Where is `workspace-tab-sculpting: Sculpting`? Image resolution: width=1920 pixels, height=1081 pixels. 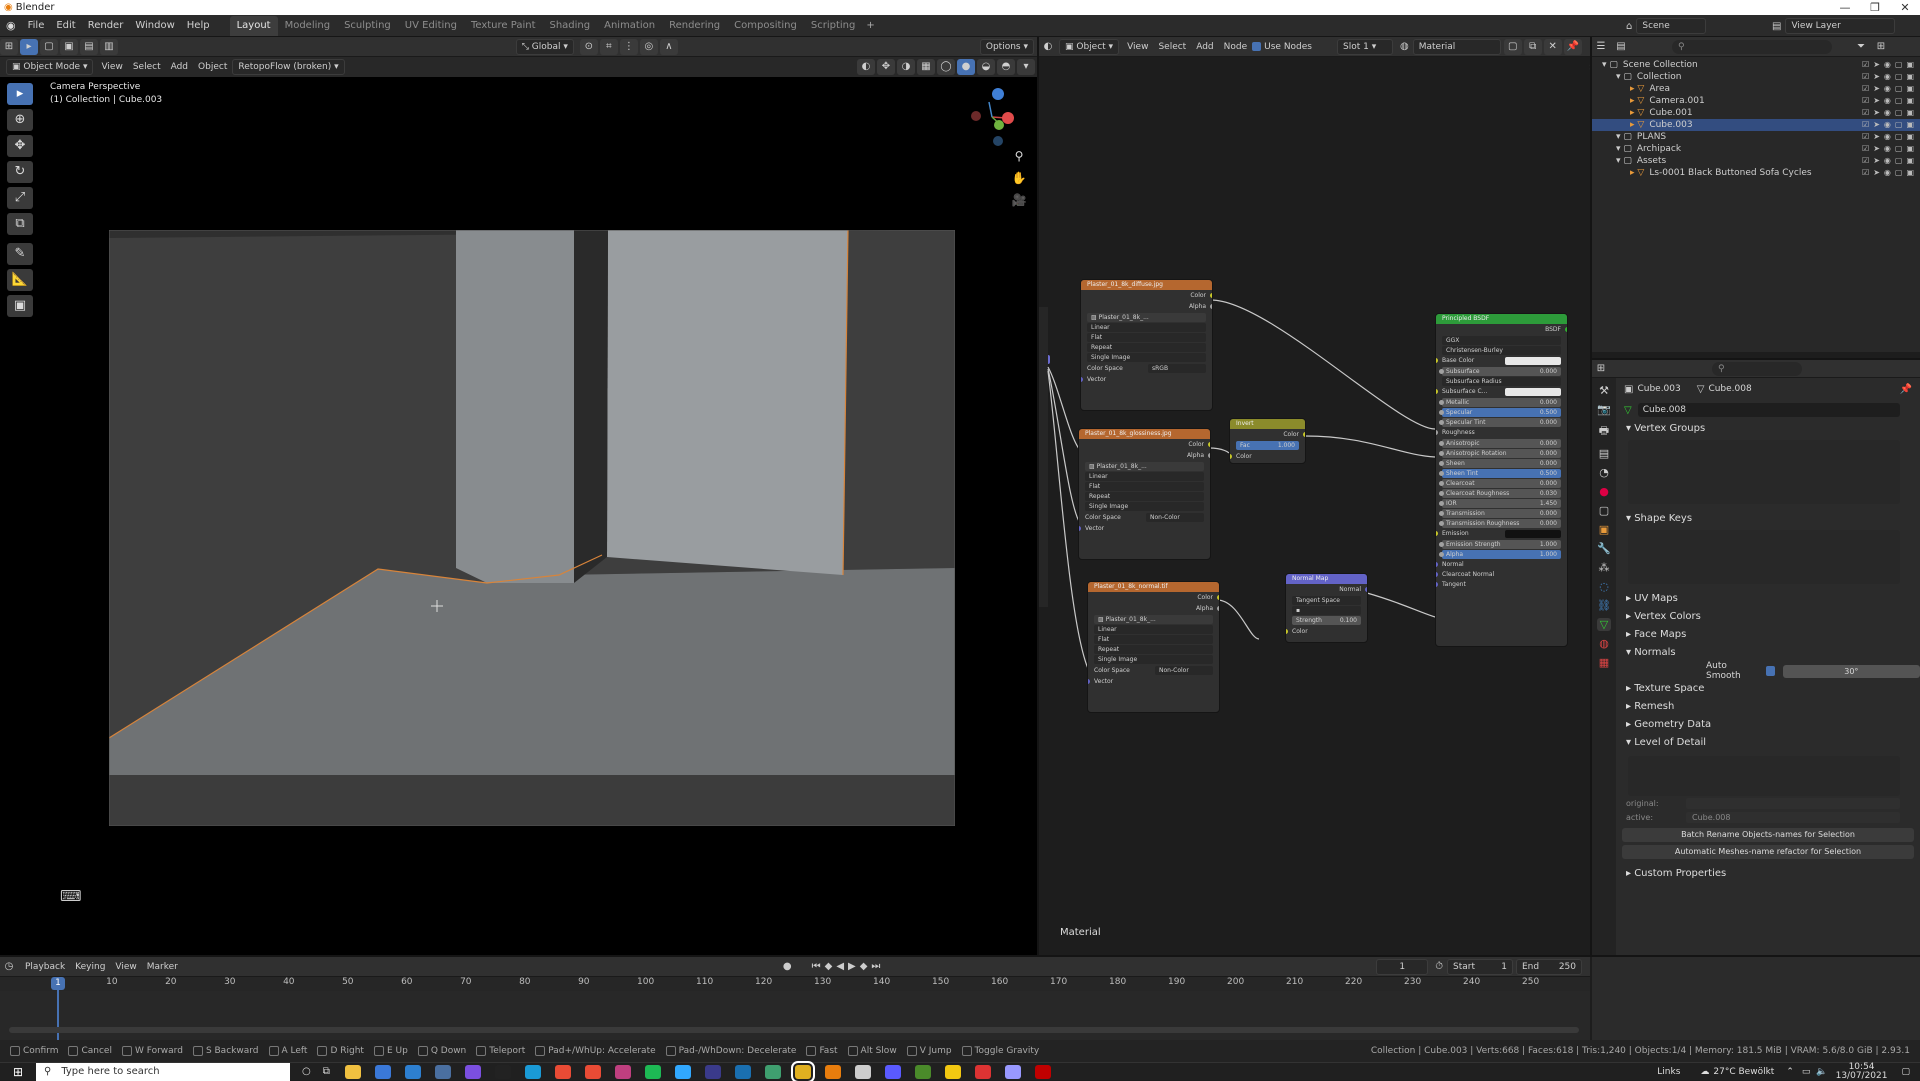
workspace-tab-sculpting: Sculpting is located at coordinates (367, 26).